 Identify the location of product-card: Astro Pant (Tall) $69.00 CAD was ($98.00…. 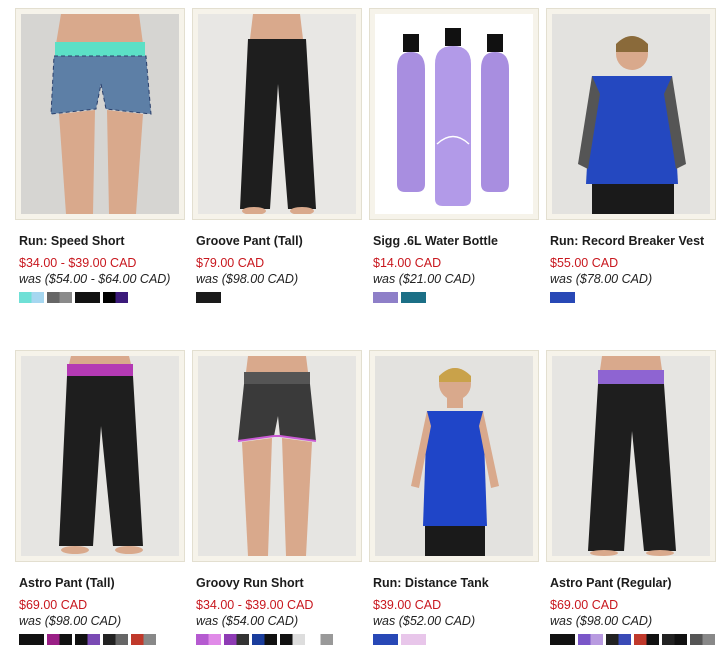
(100, 497).